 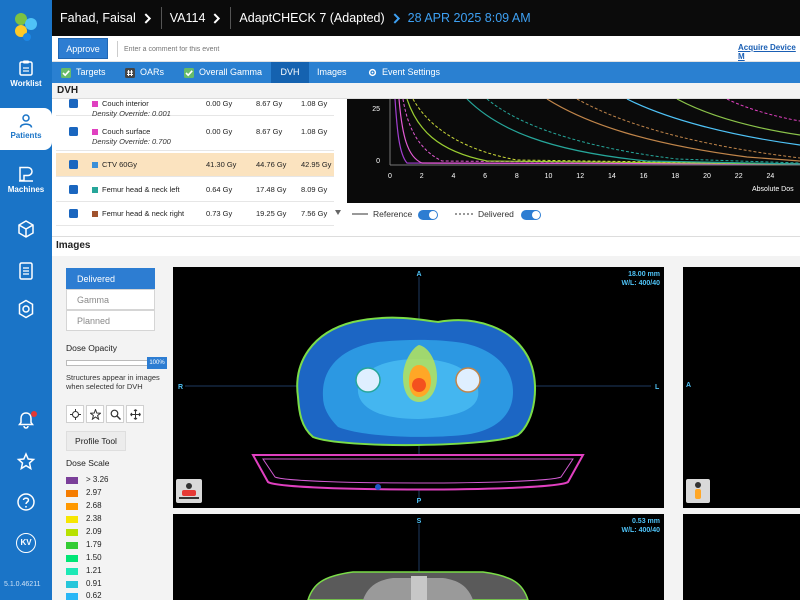 I want to click on tab-label: Images, so click(x=332, y=72).